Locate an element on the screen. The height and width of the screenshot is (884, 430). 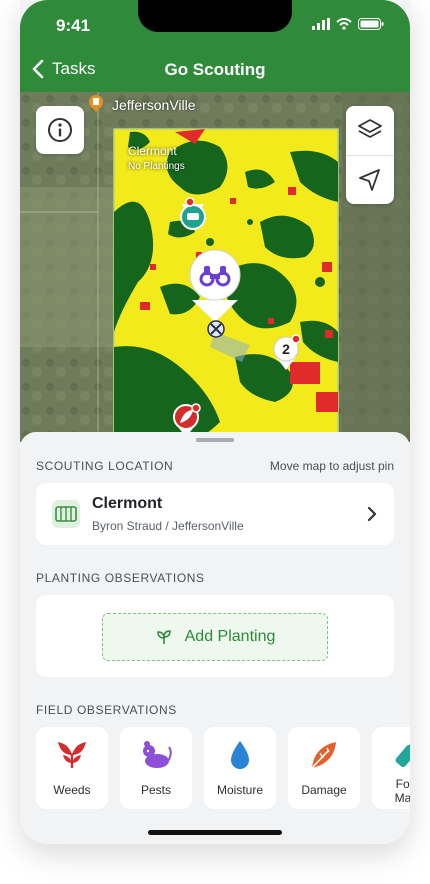
city-name: JeffersonVille is located at coordinates (154, 105).